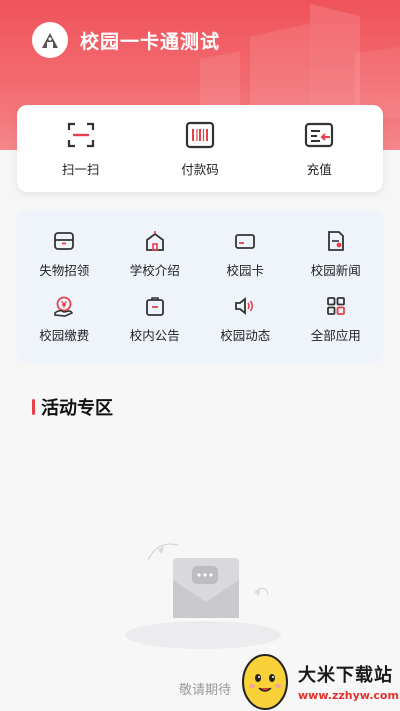  Describe the element at coordinates (154, 271) in the screenshot. I see `service-label: 学校介绍` at that location.